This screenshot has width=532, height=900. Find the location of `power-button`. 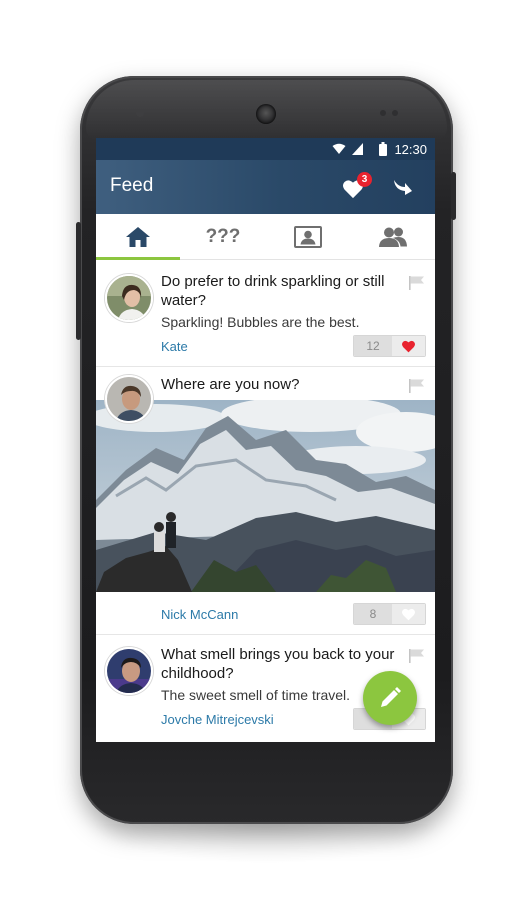

power-button is located at coordinates (453, 196).